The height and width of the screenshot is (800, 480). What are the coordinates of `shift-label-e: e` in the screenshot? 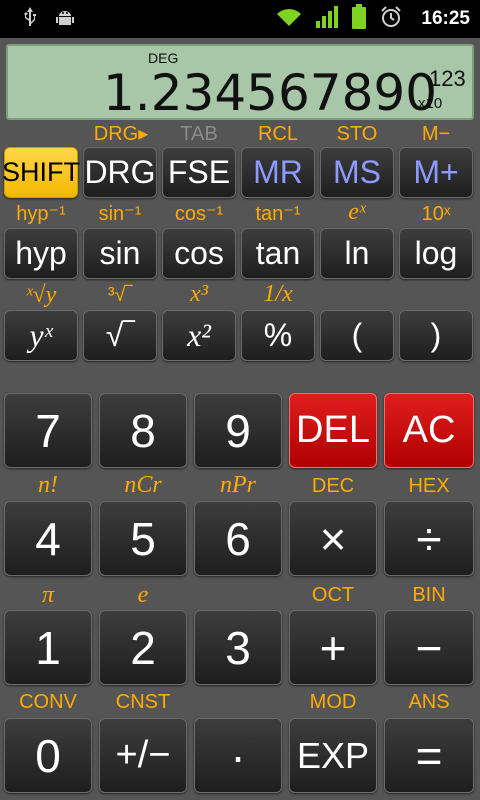 It's located at (143, 595).